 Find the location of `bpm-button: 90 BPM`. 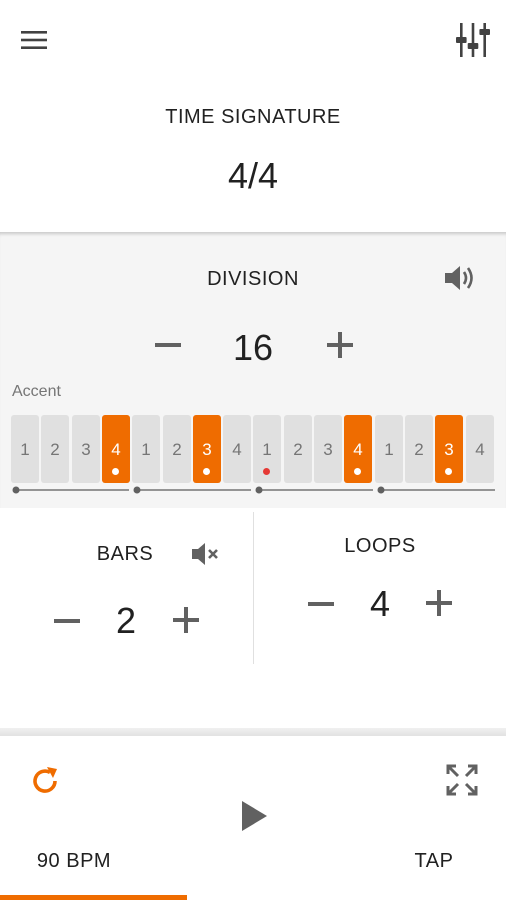

bpm-button: 90 BPM is located at coordinates (74, 861).